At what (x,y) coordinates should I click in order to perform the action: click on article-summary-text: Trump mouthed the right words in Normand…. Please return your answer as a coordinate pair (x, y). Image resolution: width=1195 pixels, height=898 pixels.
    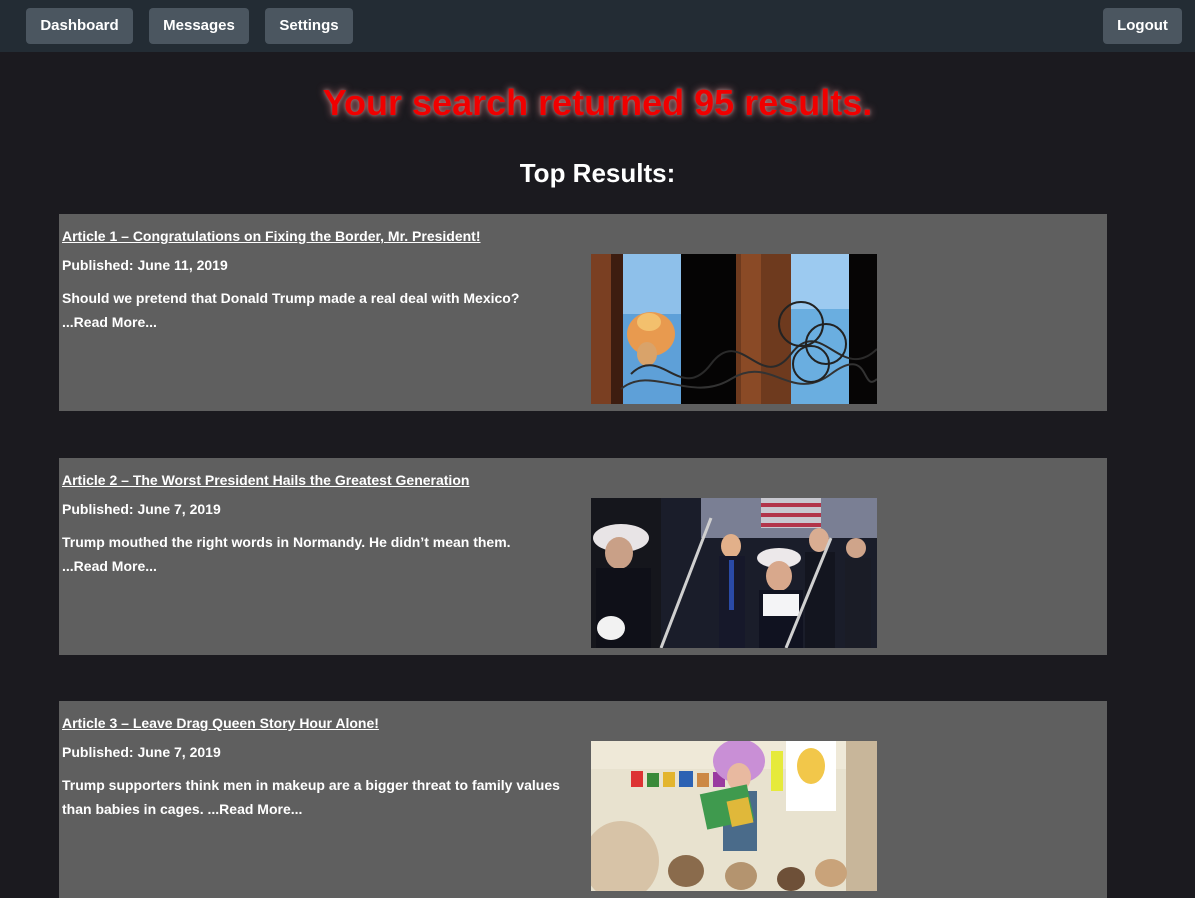
    Looking at the image, I should click on (286, 542).